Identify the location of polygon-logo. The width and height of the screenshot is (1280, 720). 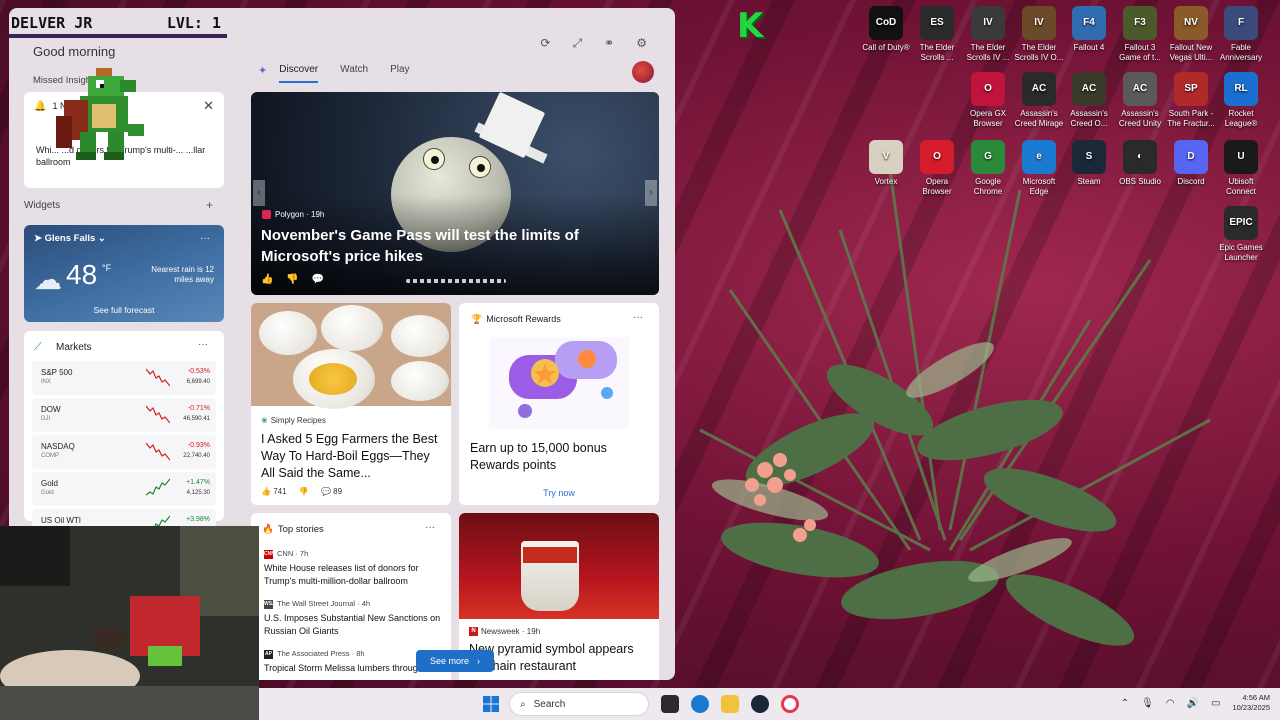
(266, 215).